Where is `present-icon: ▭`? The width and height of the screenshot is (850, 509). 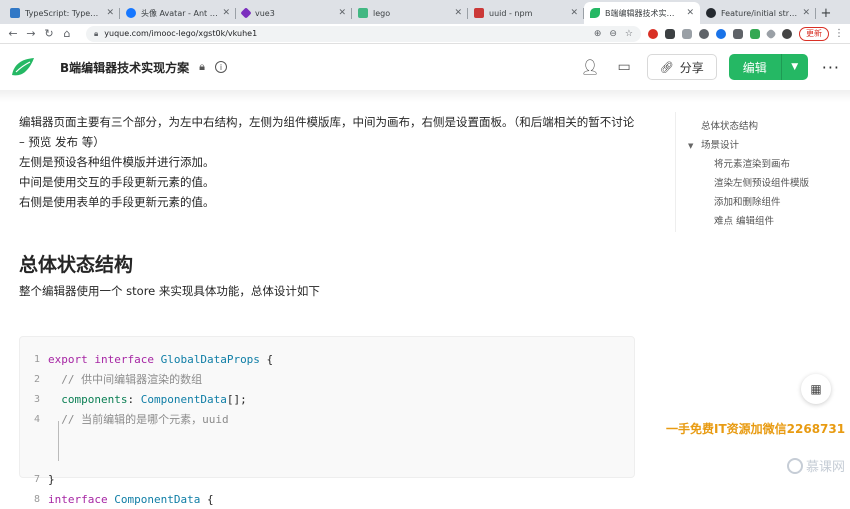
present-icon: ▭ is located at coordinates (624, 67).